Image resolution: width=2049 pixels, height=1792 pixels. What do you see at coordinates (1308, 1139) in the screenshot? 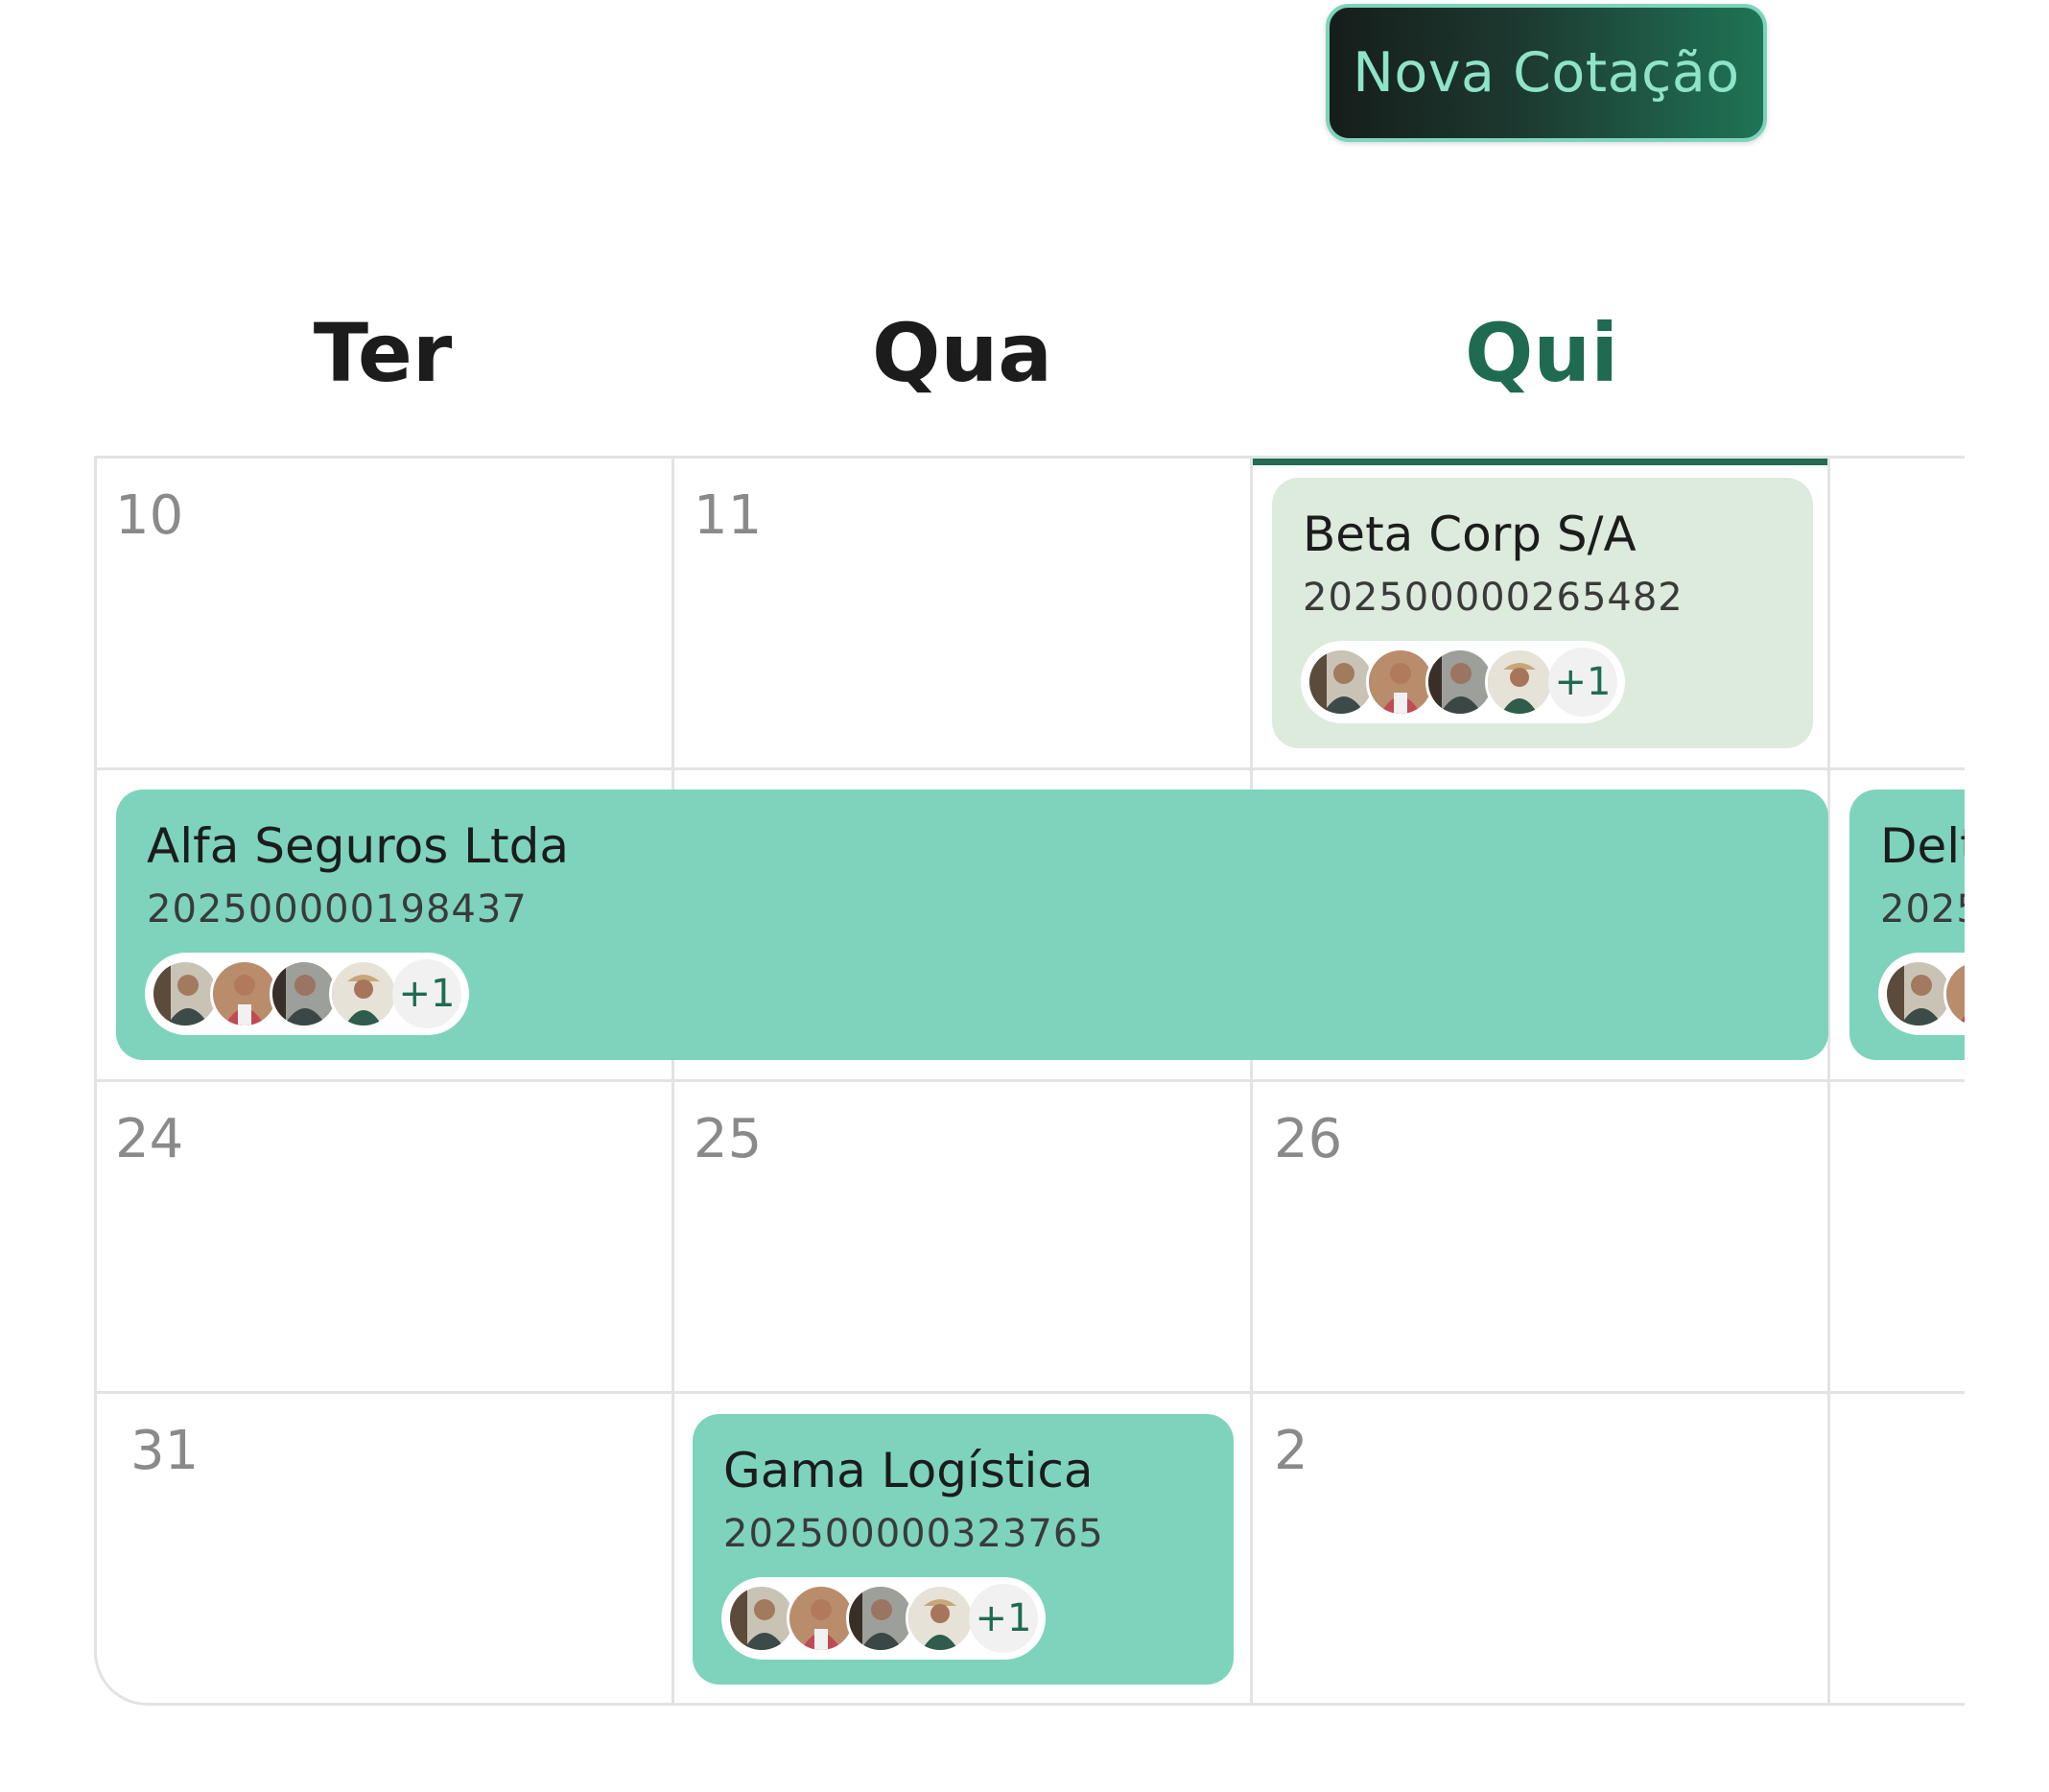
I see `day-number: 26` at bounding box center [1308, 1139].